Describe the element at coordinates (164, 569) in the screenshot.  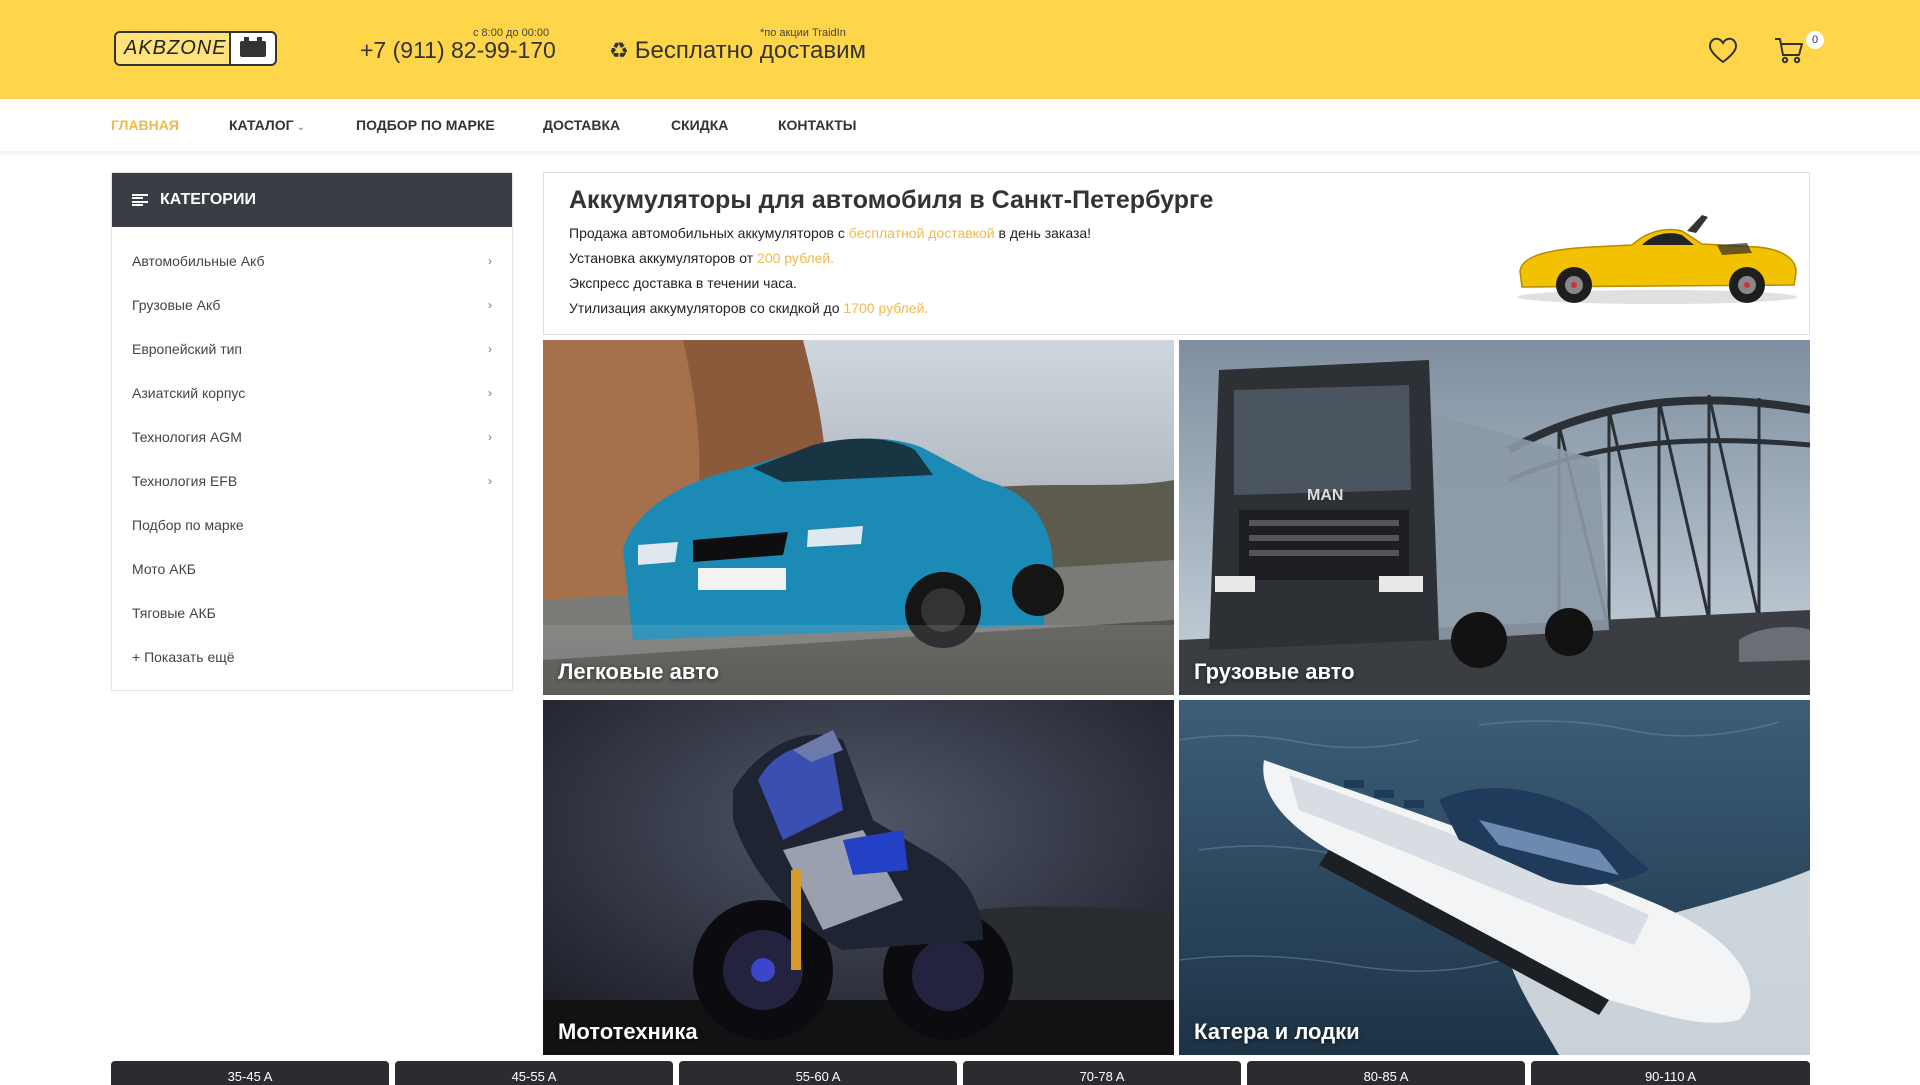
I see `category-label: Мото АКБ` at that location.